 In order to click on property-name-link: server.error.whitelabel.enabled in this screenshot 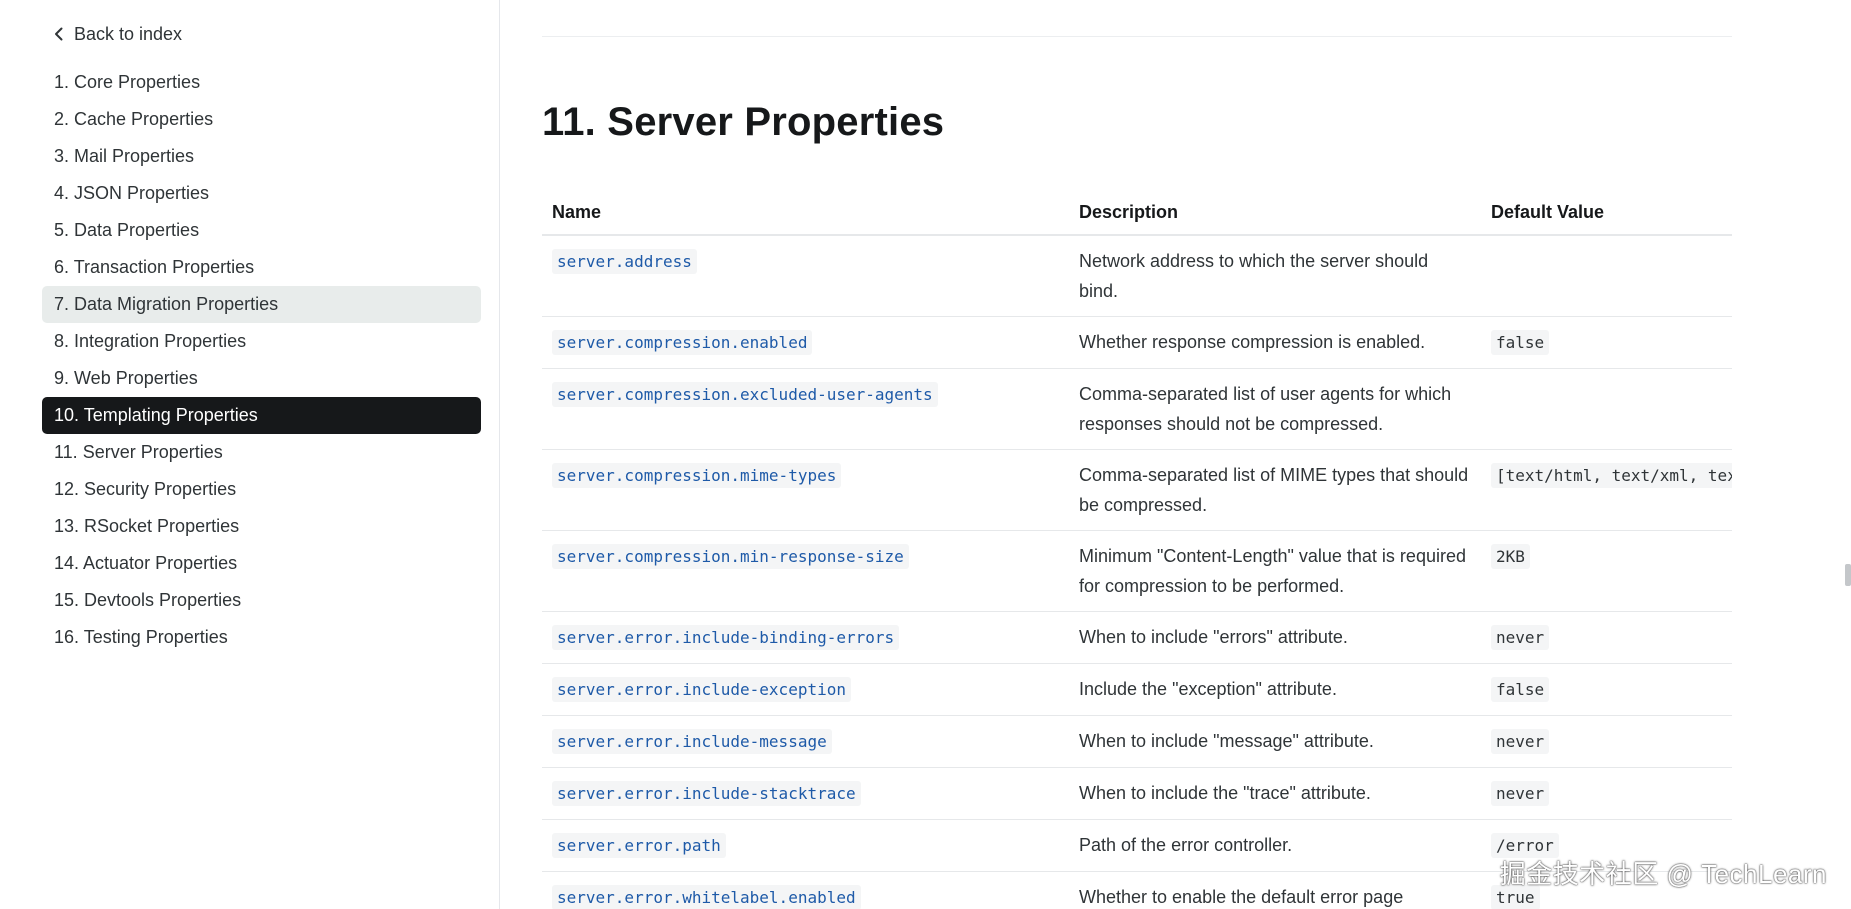, I will do `click(706, 897)`.